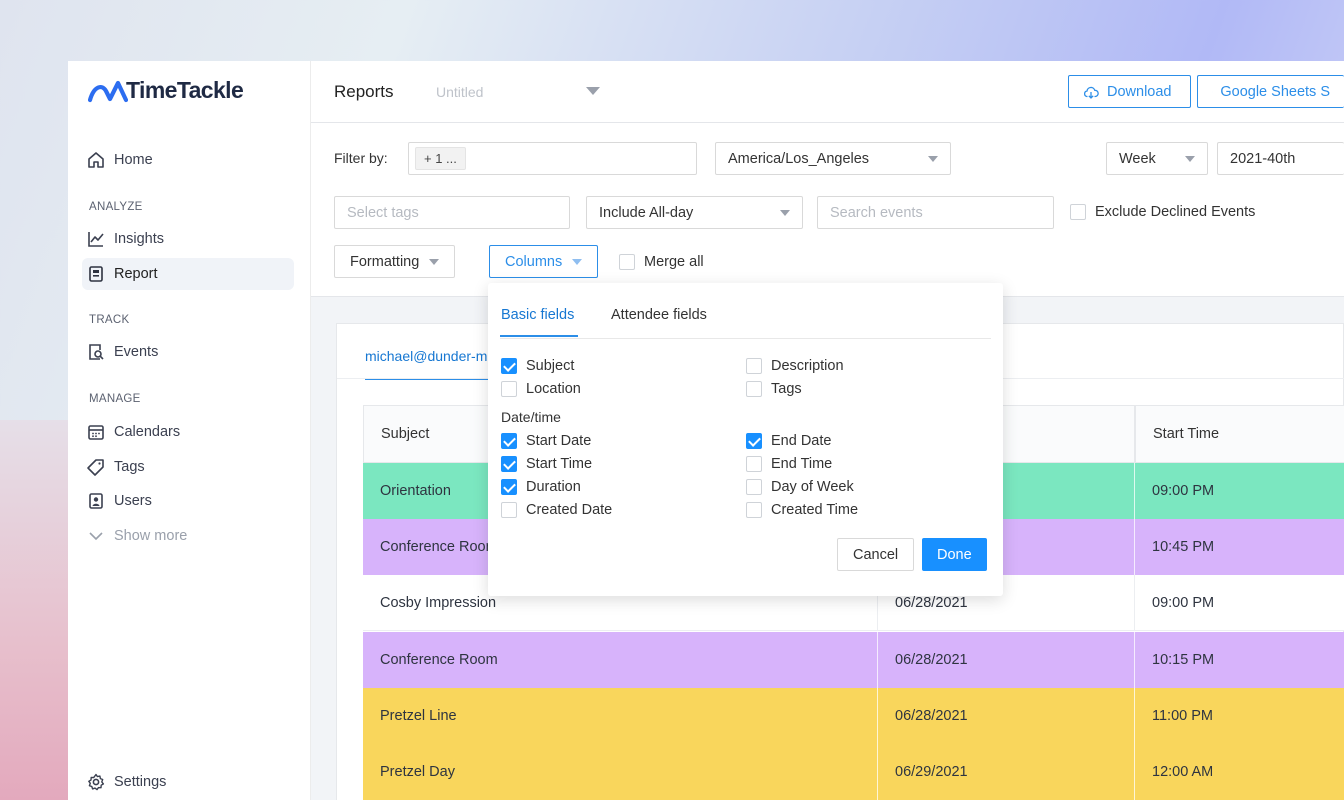 Image resolution: width=1344 pixels, height=800 pixels. I want to click on table-row: Pretzel Line 06/28/2021 11:00 PM, so click(853, 716).